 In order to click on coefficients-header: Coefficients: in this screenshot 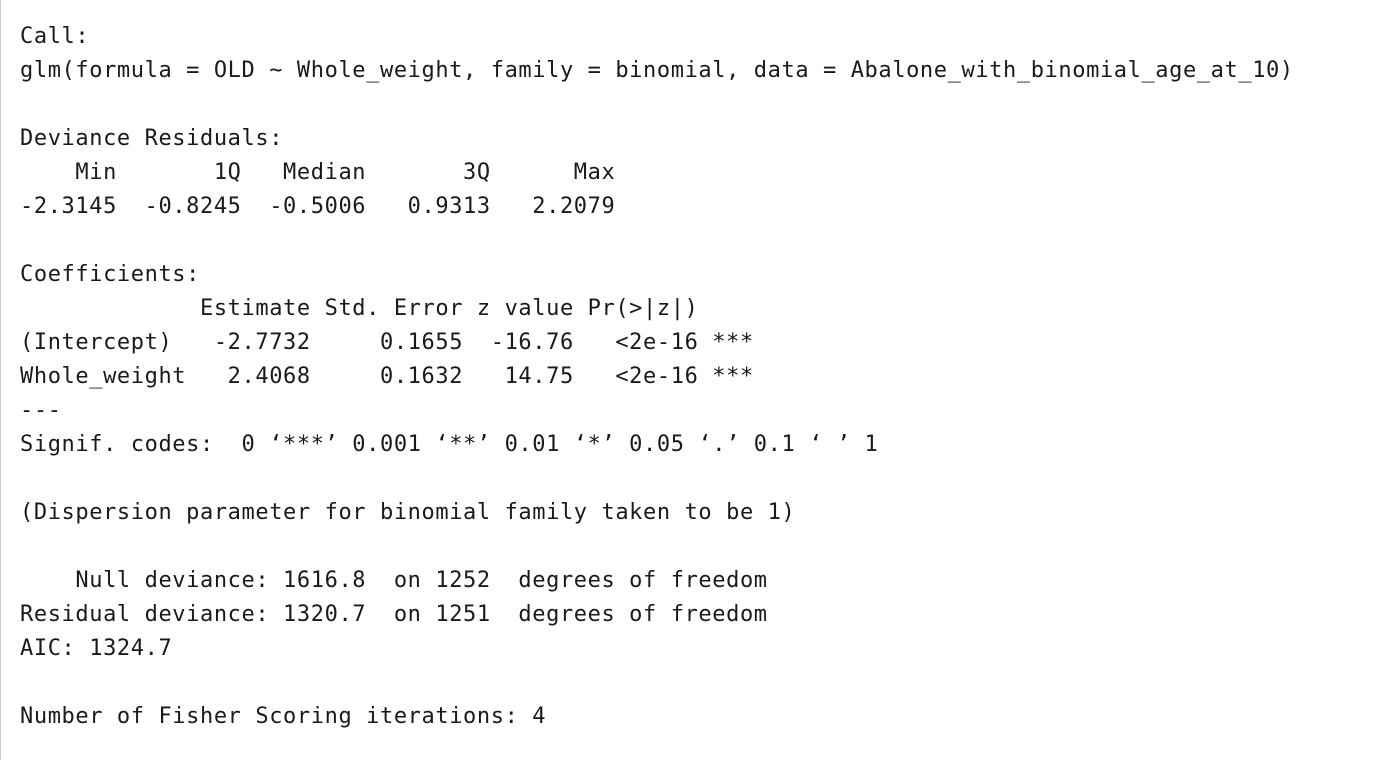, I will do `click(110, 274)`.